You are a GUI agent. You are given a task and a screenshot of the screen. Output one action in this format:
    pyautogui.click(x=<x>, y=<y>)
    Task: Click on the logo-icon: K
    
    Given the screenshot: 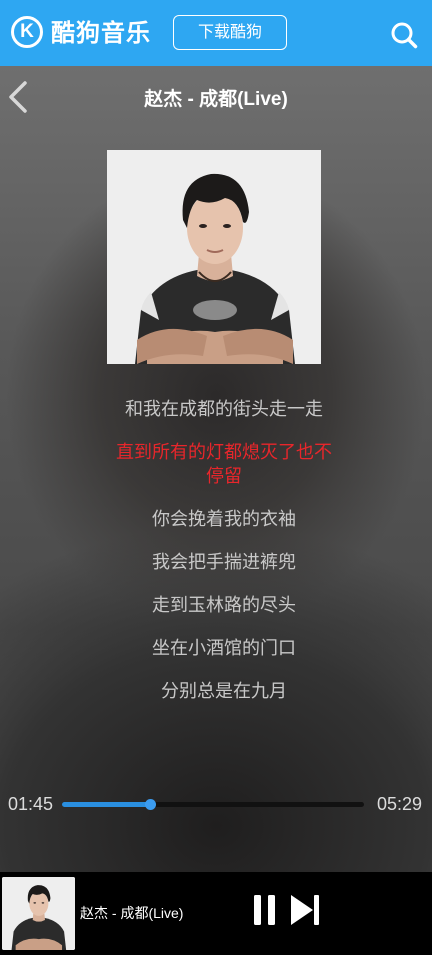 What is the action you would take?
    pyautogui.click(x=27, y=32)
    